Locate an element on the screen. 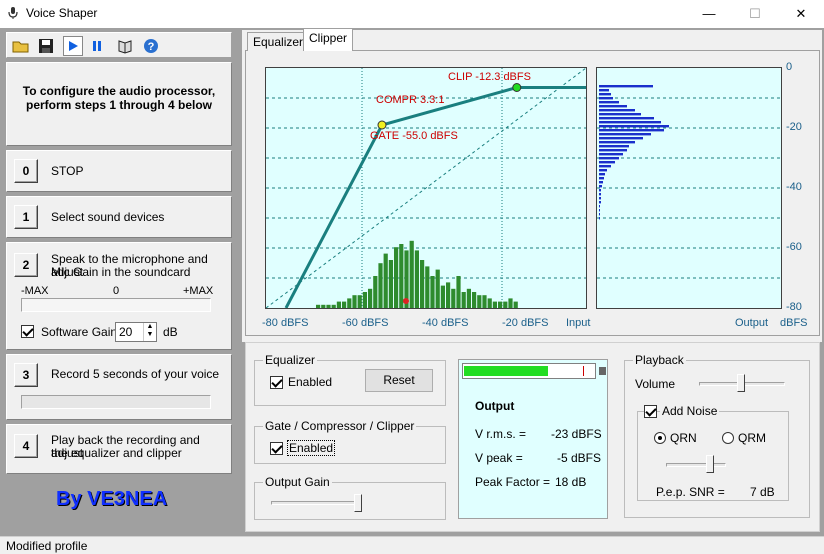  output-gain-slider-thumb is located at coordinates (358, 503).